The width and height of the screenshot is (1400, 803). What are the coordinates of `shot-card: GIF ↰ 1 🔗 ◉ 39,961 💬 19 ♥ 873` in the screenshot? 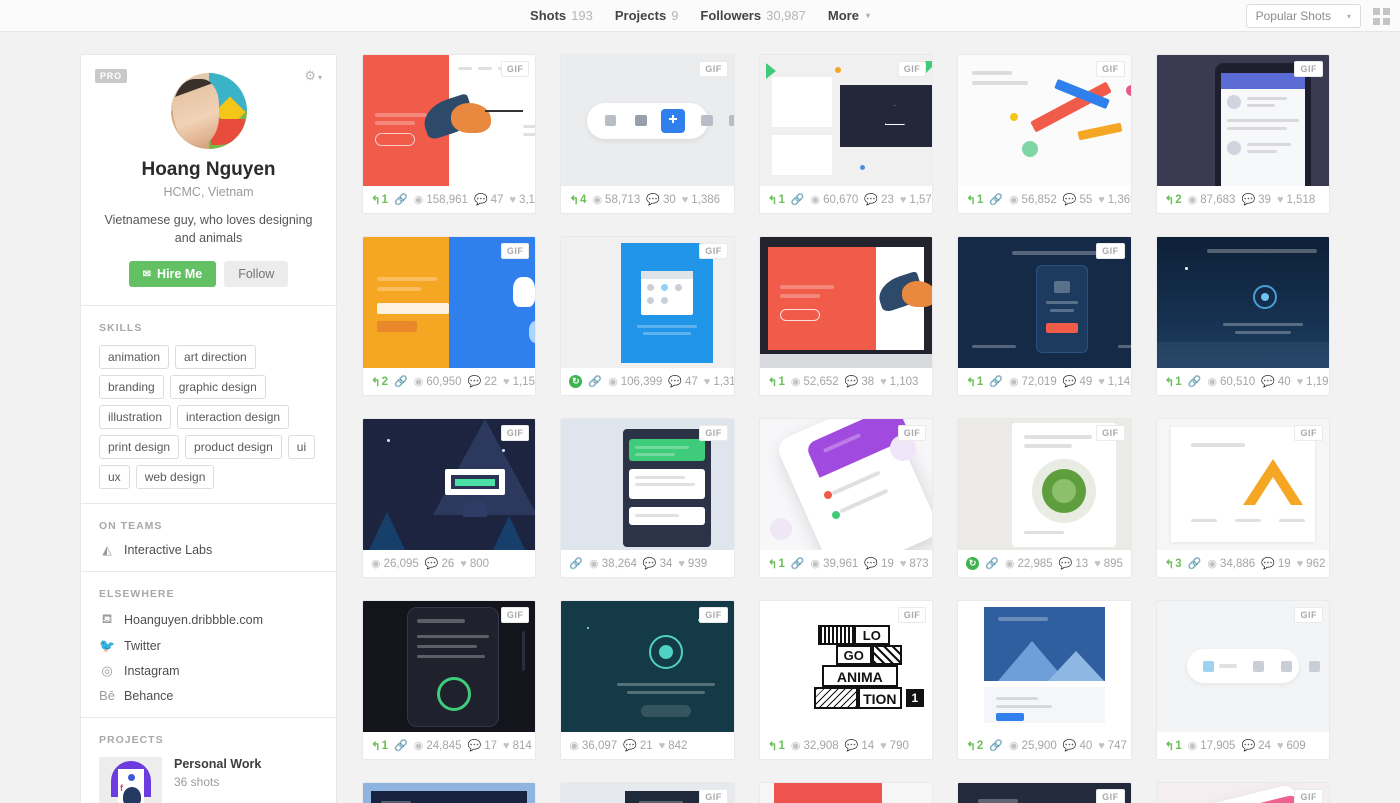 It's located at (846, 498).